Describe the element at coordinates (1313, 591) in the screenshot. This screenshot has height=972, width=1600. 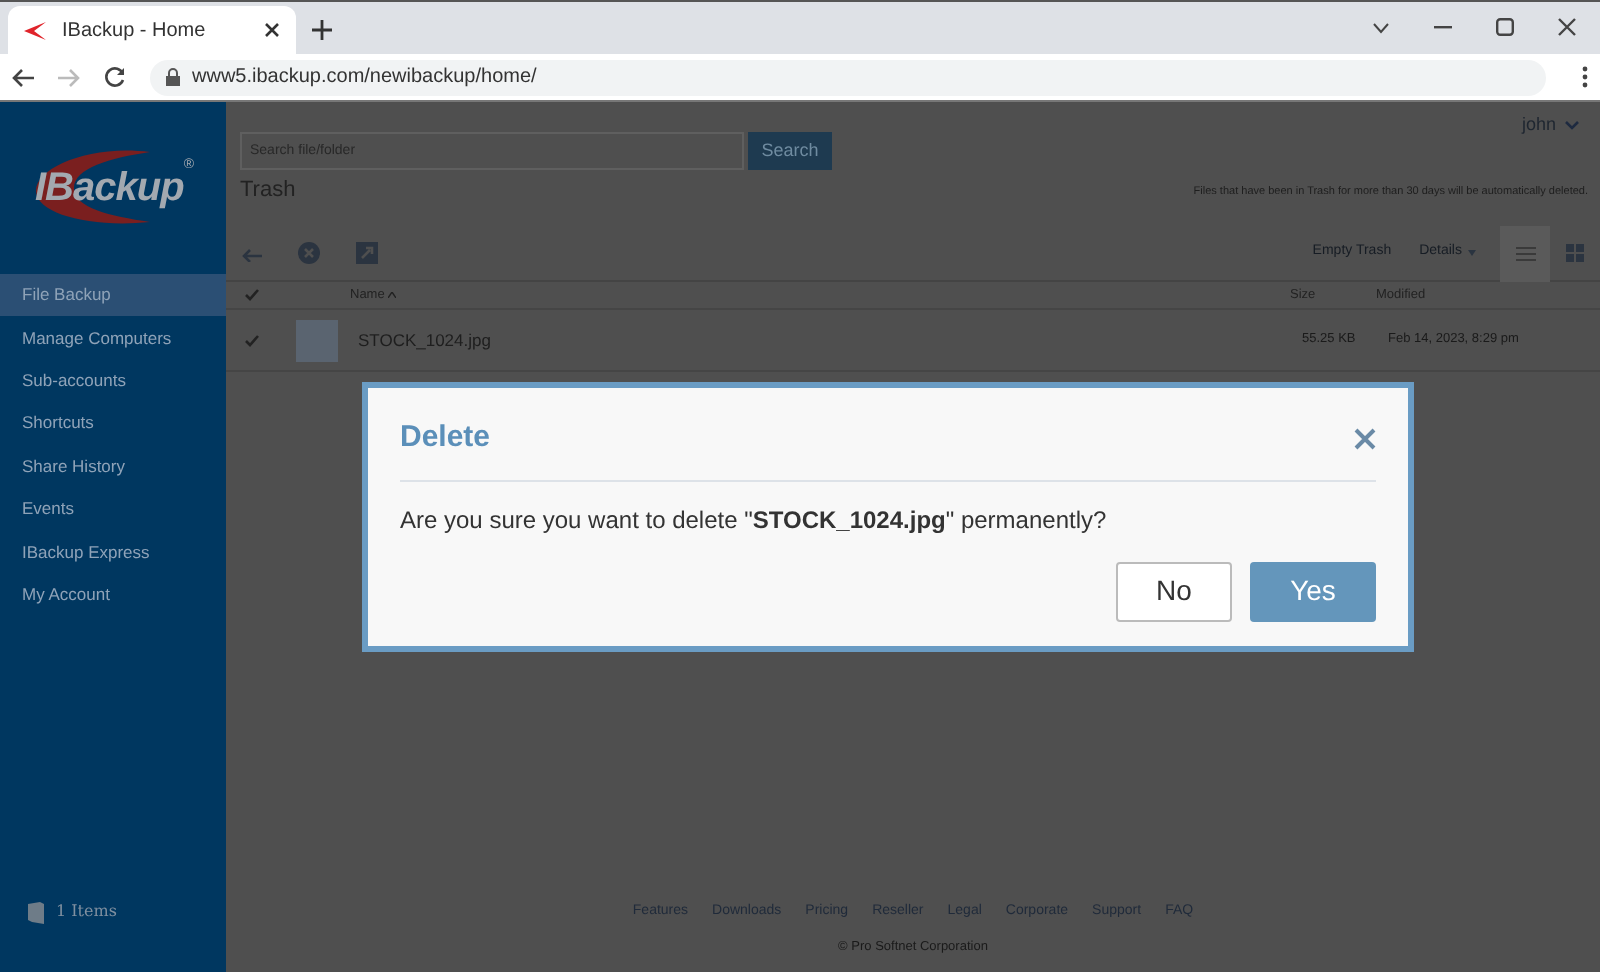
I see `yes-button: Yes` at that location.